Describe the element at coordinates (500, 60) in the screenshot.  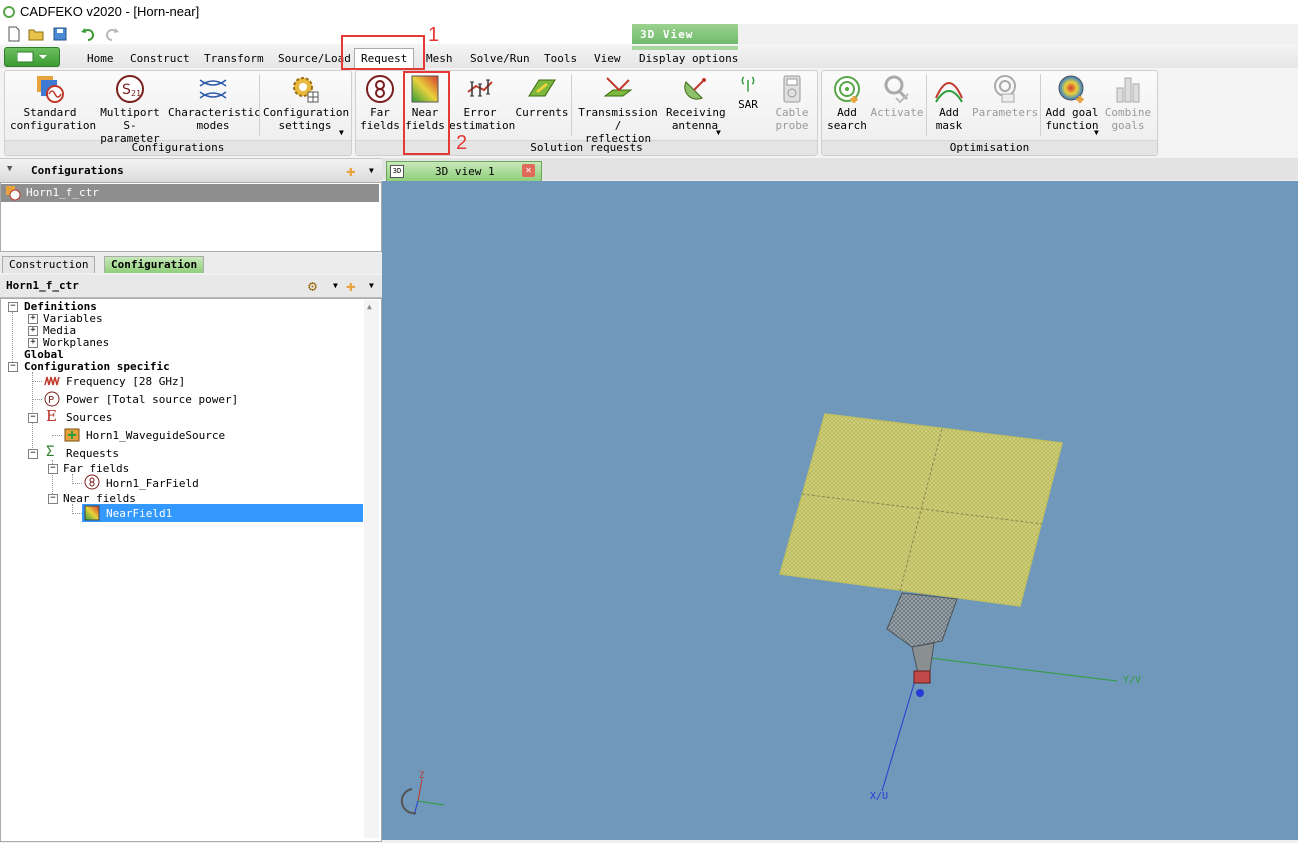
I see `tab-solve-run: Solve/Run` at that location.